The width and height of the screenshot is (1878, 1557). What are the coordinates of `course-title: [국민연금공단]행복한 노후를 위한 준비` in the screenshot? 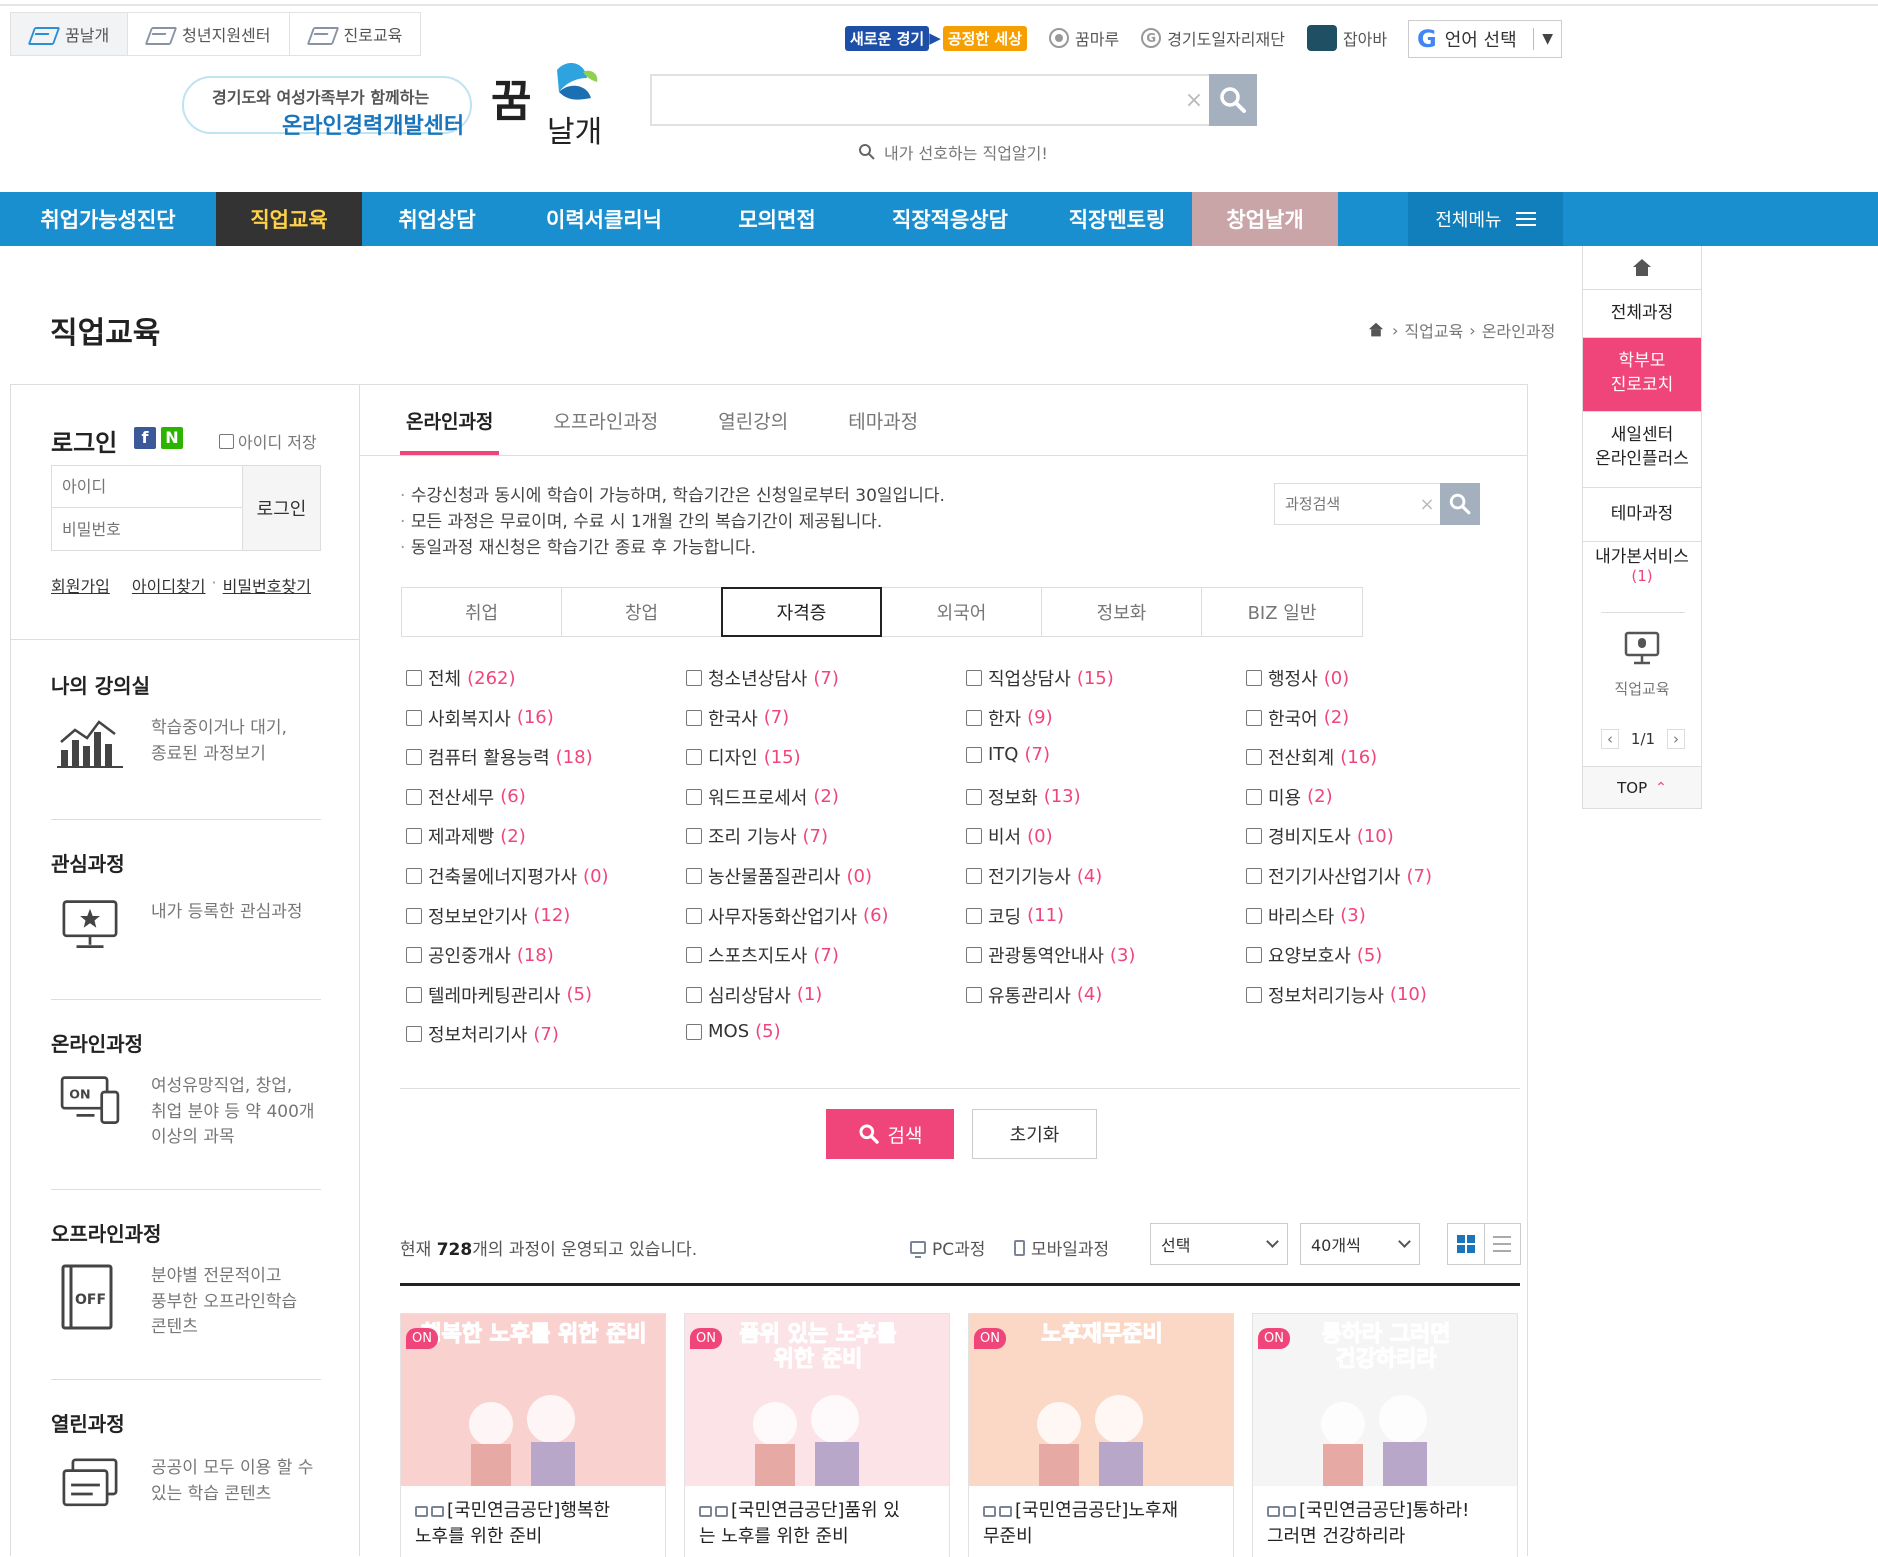 It's located at (535, 1524).